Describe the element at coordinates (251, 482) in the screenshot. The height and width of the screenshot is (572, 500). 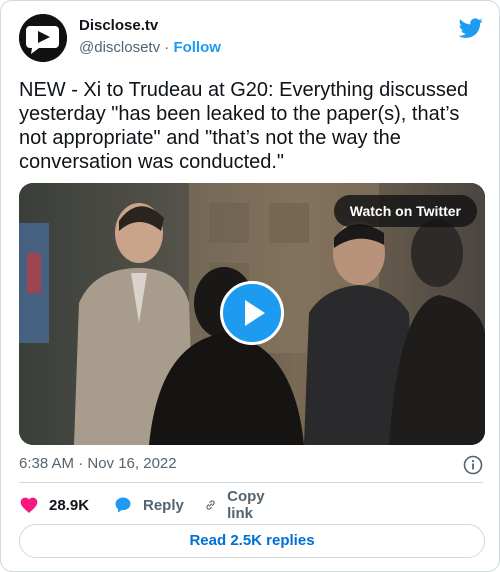
I see `divider` at that location.